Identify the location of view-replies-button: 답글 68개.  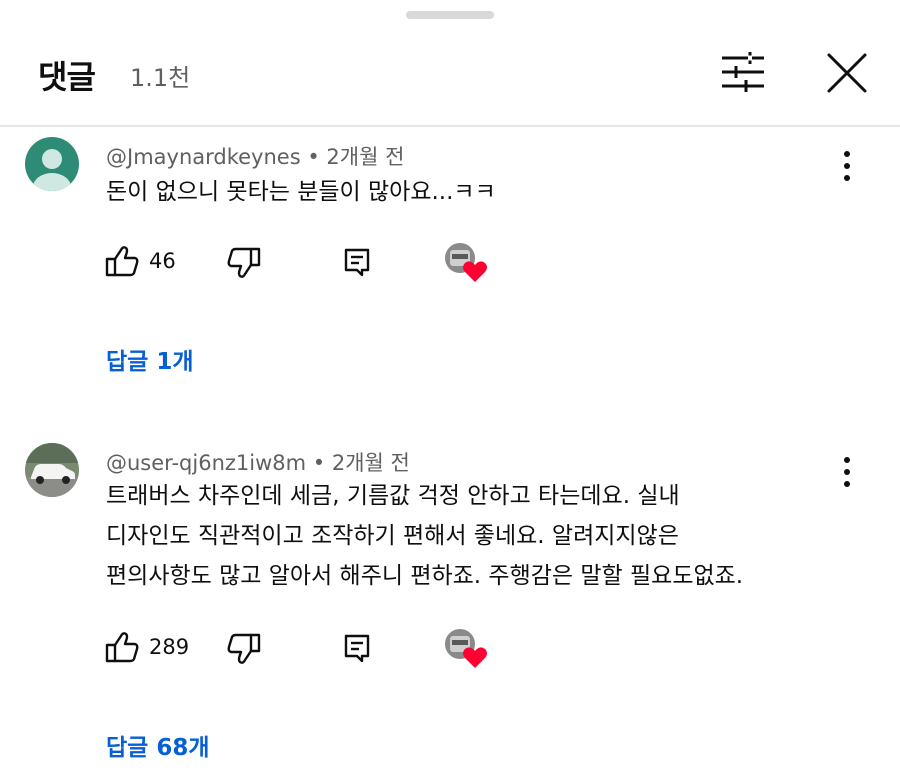
(158, 745).